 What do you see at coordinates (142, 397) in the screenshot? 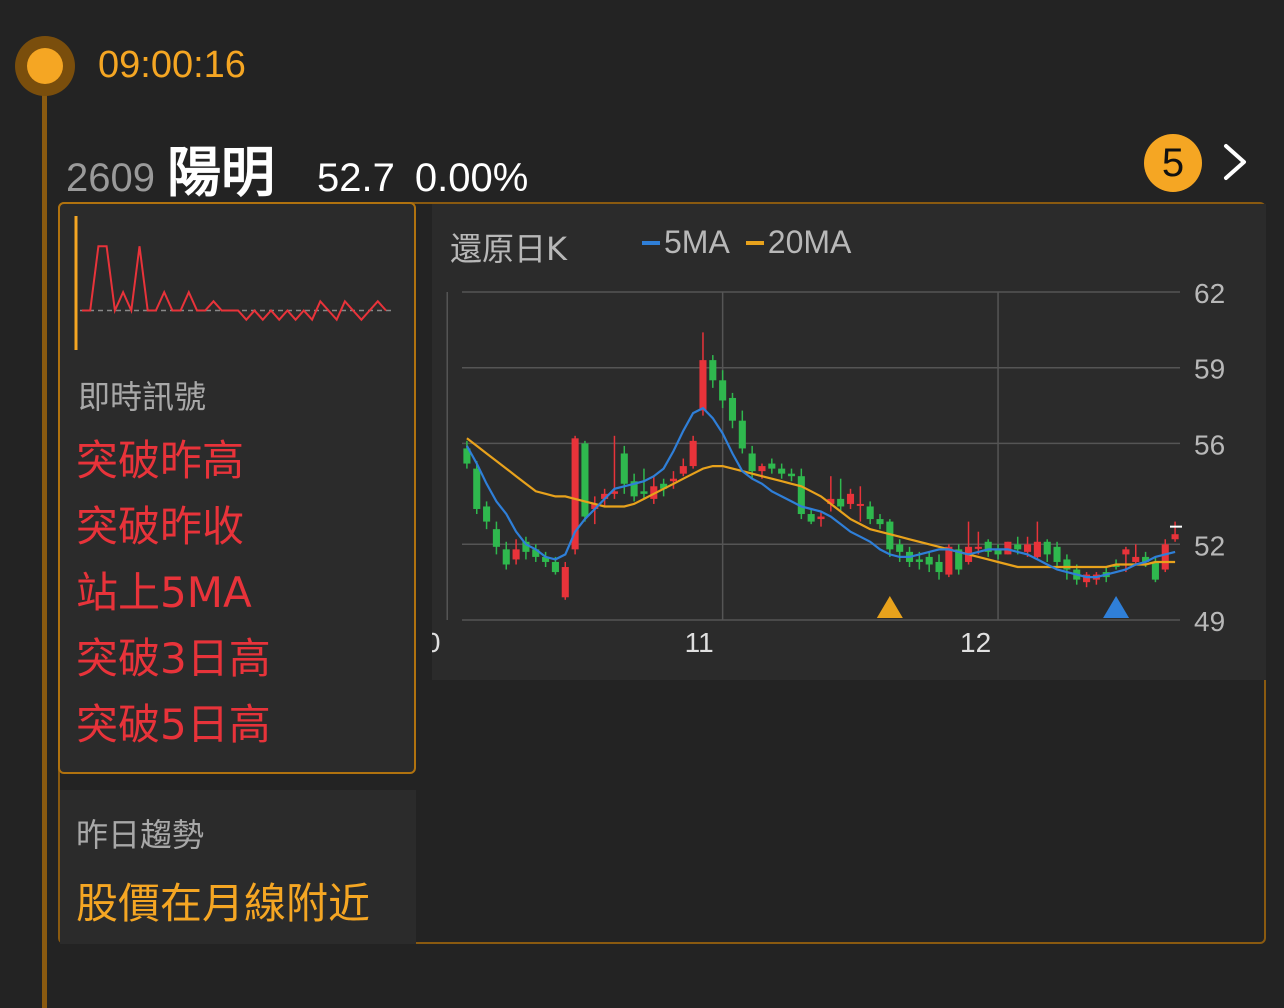
I see `signal-title: 即時訊號` at bounding box center [142, 397].